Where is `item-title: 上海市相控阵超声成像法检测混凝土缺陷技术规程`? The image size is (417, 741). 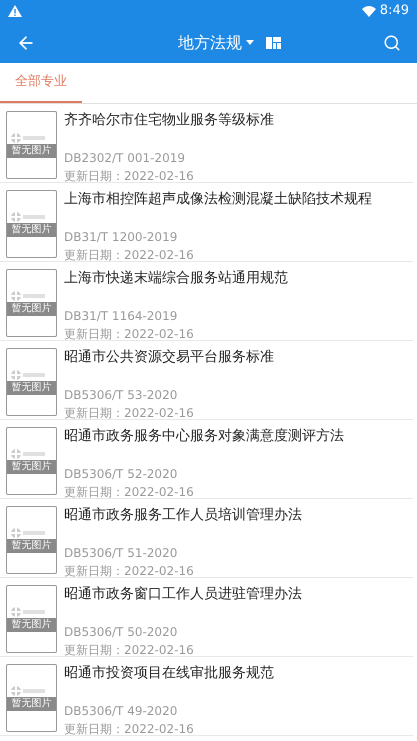
item-title: 上海市相控阵超声成像法检测混凝土缺陷技术规程 is located at coordinates (218, 199).